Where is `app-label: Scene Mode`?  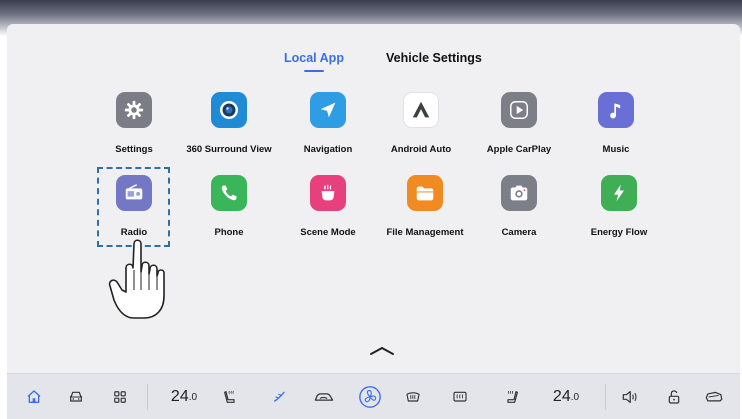
app-label: Scene Mode is located at coordinates (328, 232).